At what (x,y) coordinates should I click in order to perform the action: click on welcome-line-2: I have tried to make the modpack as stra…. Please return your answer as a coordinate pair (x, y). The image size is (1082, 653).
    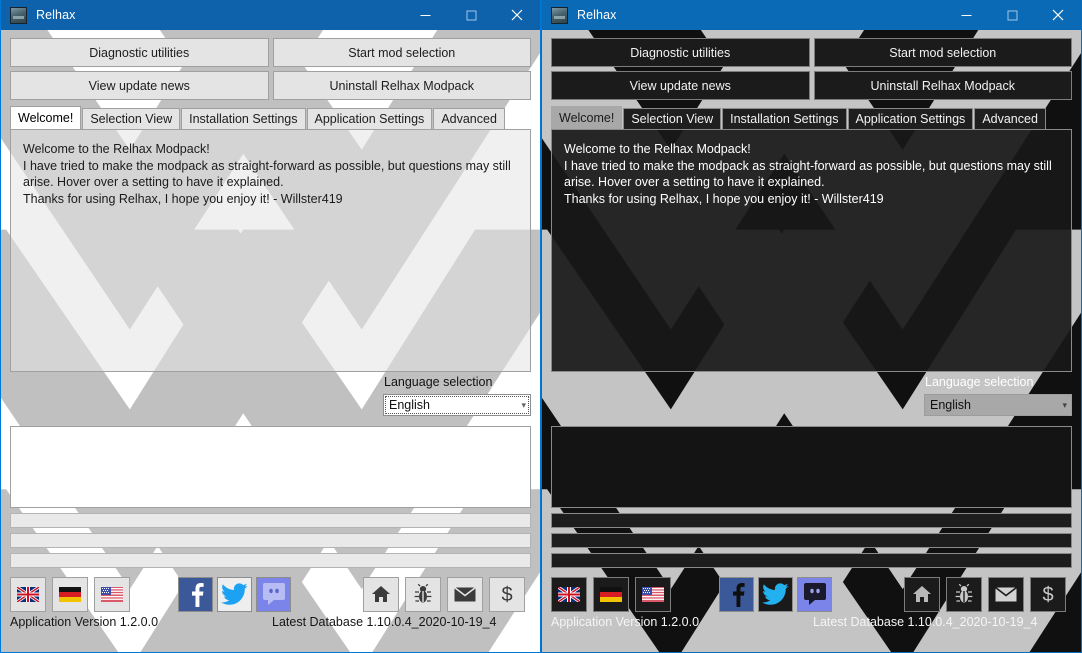
    Looking at the image, I should click on (267, 174).